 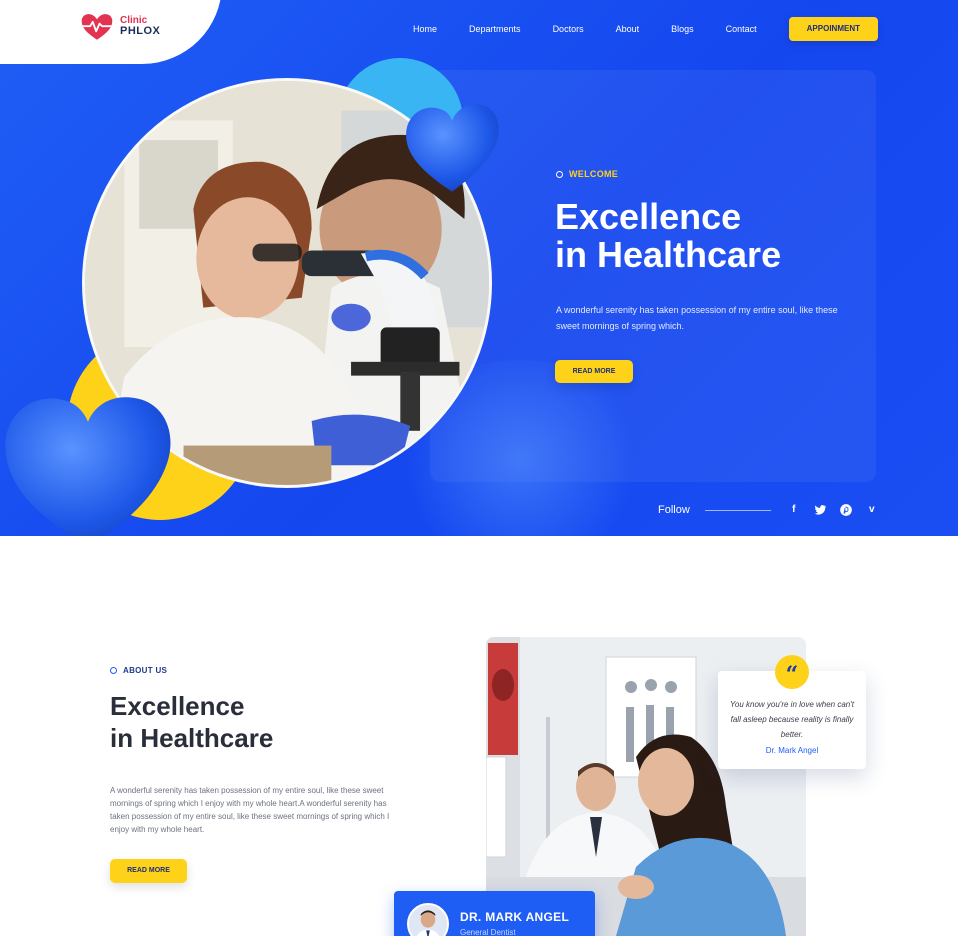 I want to click on about-eyebrow: ABOUT US, so click(x=138, y=670).